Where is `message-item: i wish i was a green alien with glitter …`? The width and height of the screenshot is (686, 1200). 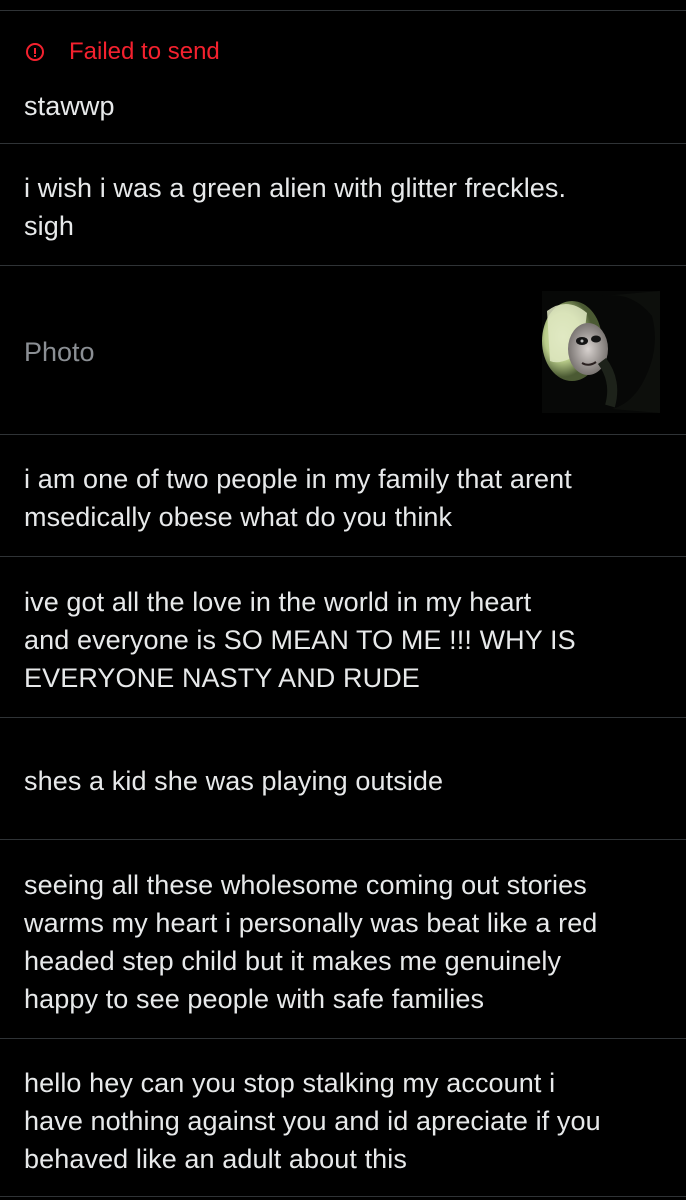
message-item: i wish i was a green alien with glitter … is located at coordinates (343, 207).